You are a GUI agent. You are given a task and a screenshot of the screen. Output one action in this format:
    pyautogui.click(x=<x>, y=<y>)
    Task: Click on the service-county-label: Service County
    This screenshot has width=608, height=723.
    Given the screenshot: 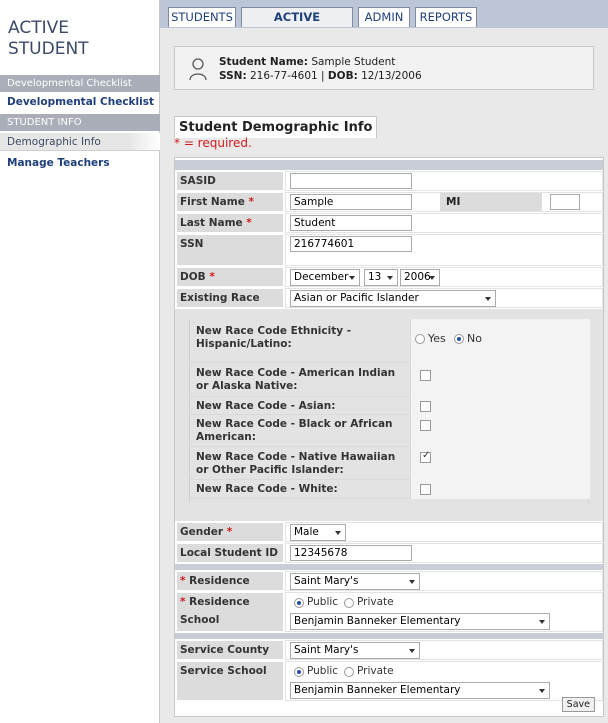 What is the action you would take?
    pyautogui.click(x=230, y=650)
    